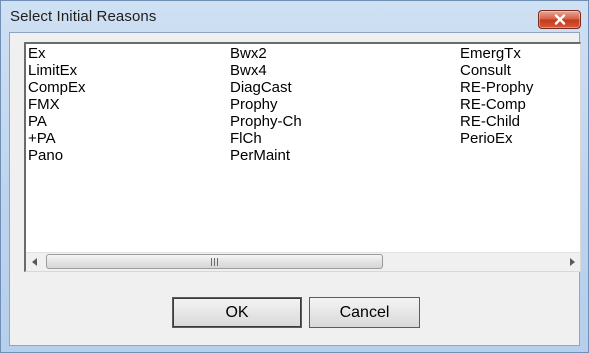  I want to click on list-item-re-prophy: RE-Prophy, so click(524, 87).